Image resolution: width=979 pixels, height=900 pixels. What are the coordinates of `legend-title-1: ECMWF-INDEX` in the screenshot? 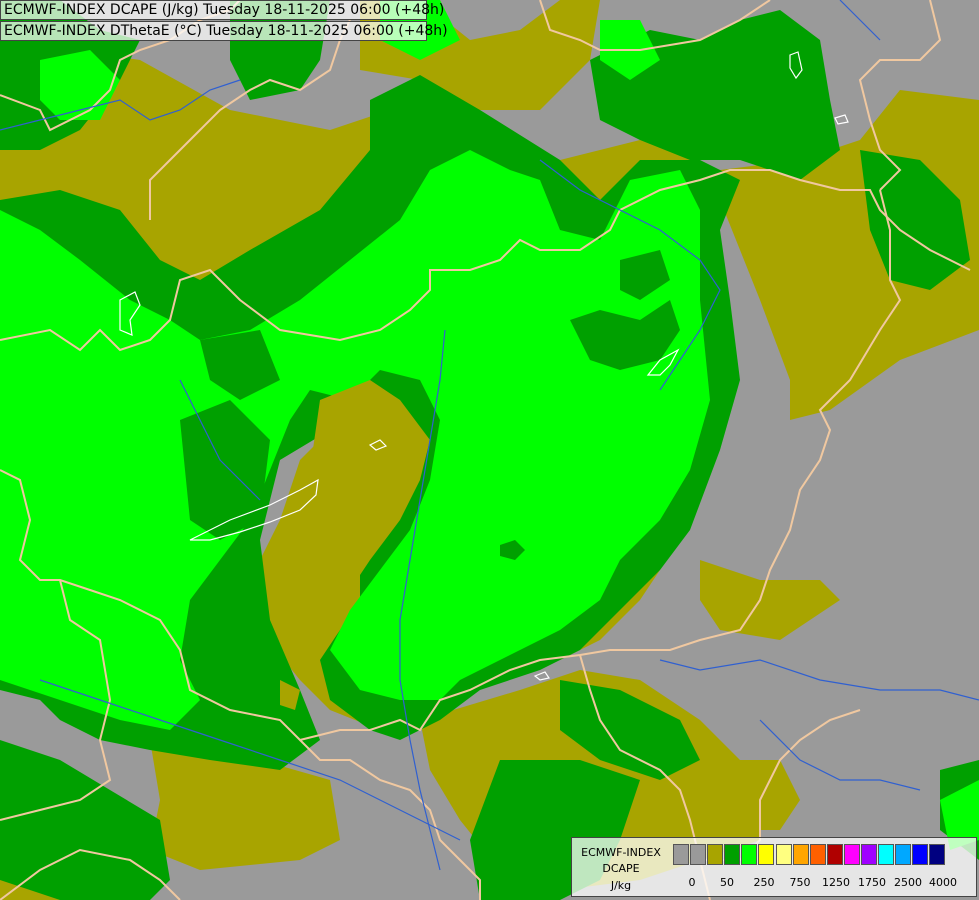 It's located at (621, 852).